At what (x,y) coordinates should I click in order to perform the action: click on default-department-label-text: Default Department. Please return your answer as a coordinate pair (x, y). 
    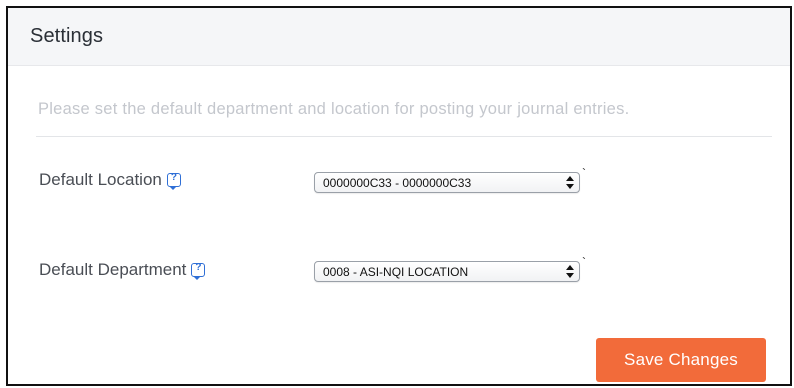
    Looking at the image, I should click on (113, 269).